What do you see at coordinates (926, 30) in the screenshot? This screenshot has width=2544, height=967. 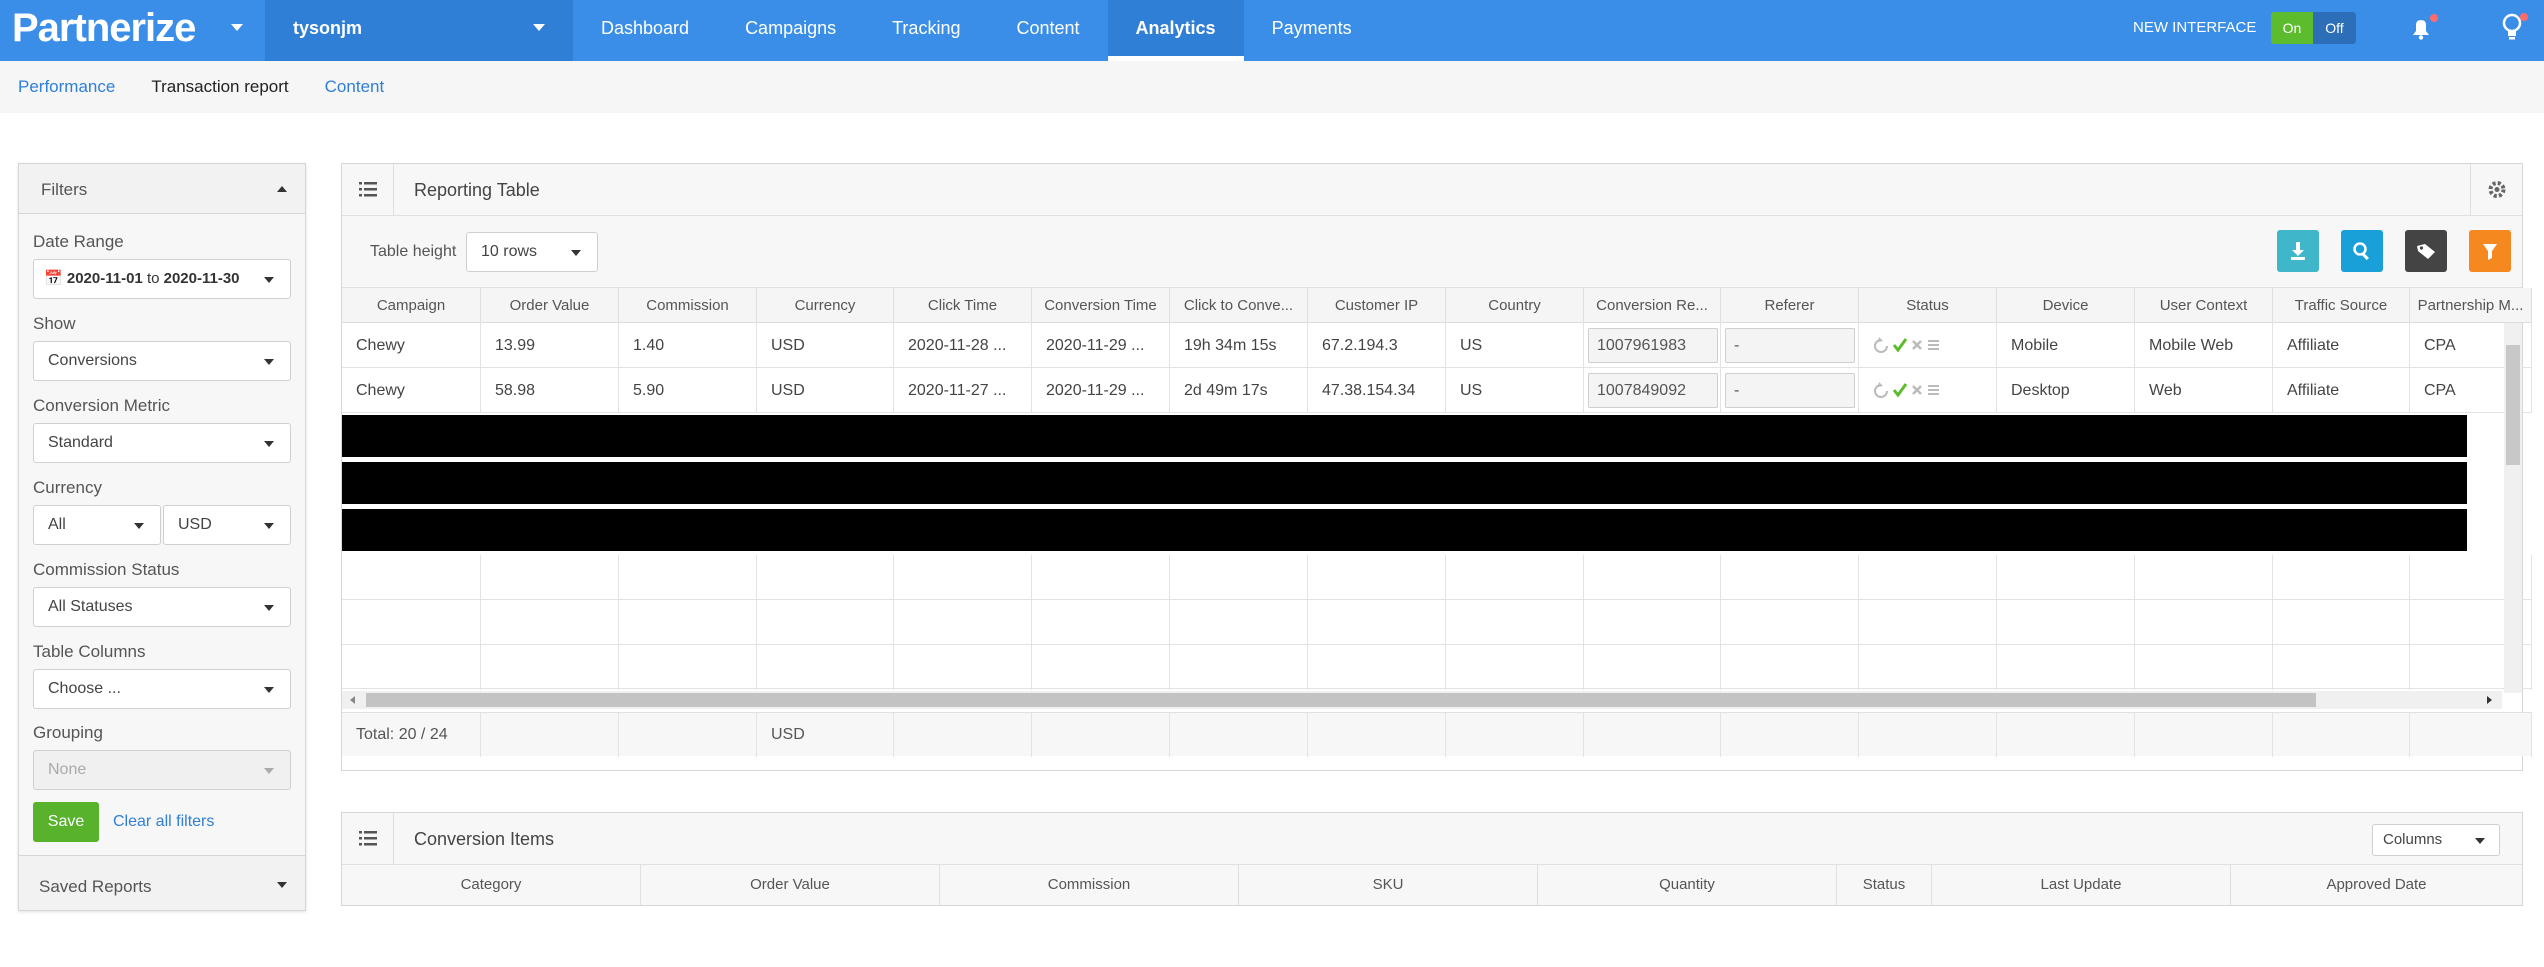 I see `nav-item-tracking: Tracking` at bounding box center [926, 30].